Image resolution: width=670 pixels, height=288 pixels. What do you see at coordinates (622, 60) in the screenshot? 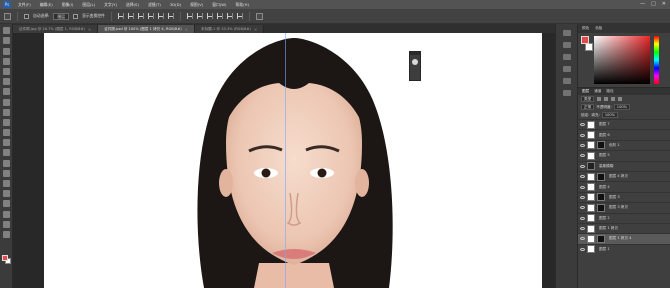
I see `color-field` at bounding box center [622, 60].